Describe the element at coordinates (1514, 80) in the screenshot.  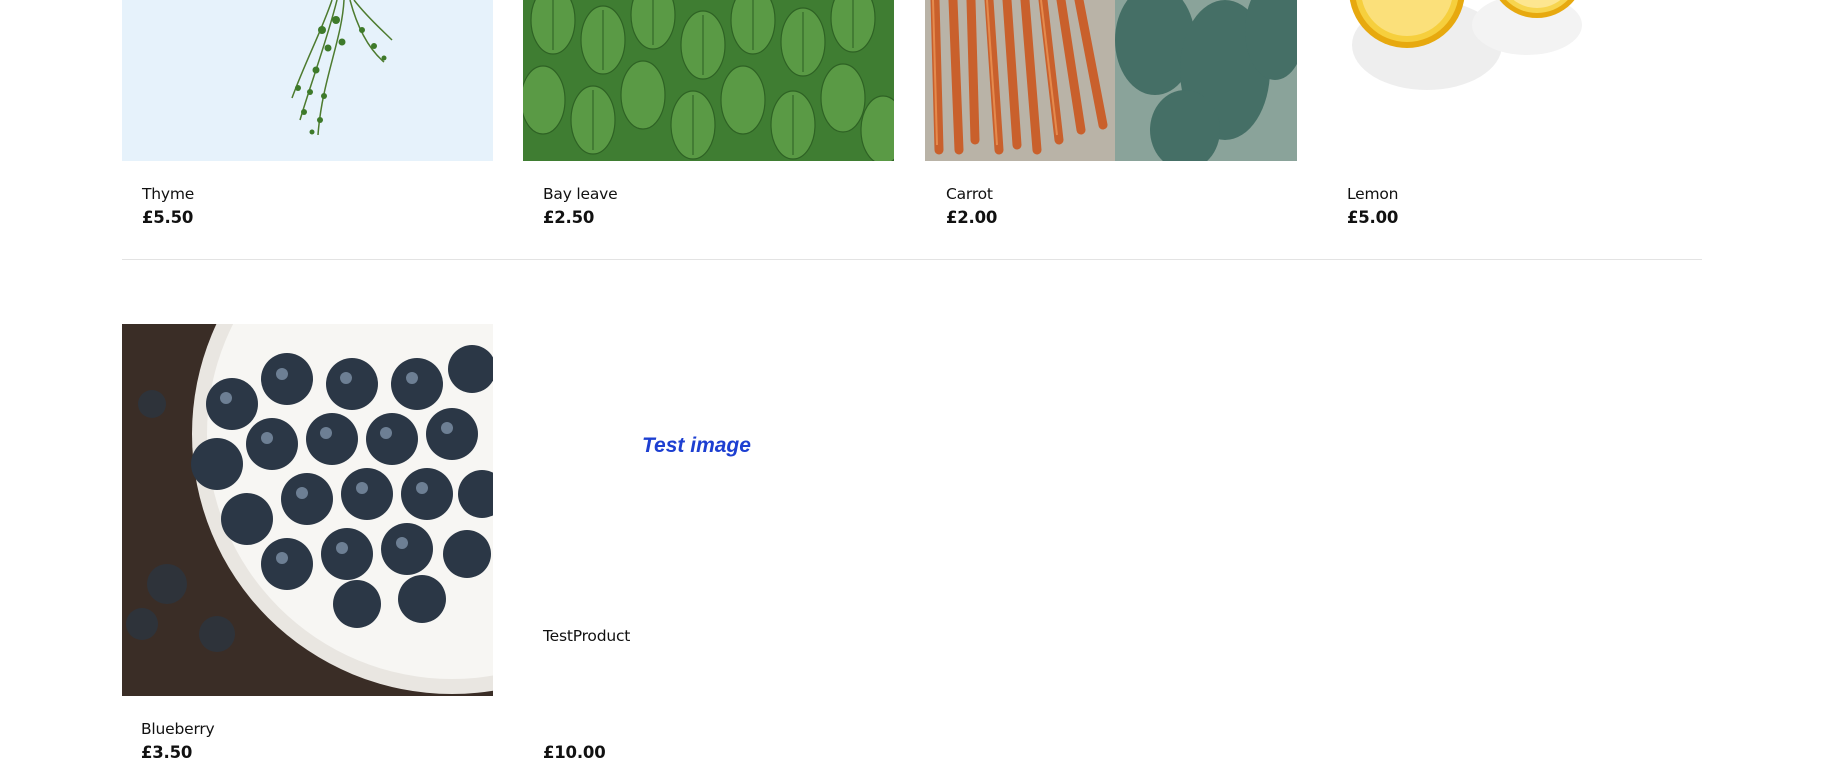
I see `lemon-image` at that location.